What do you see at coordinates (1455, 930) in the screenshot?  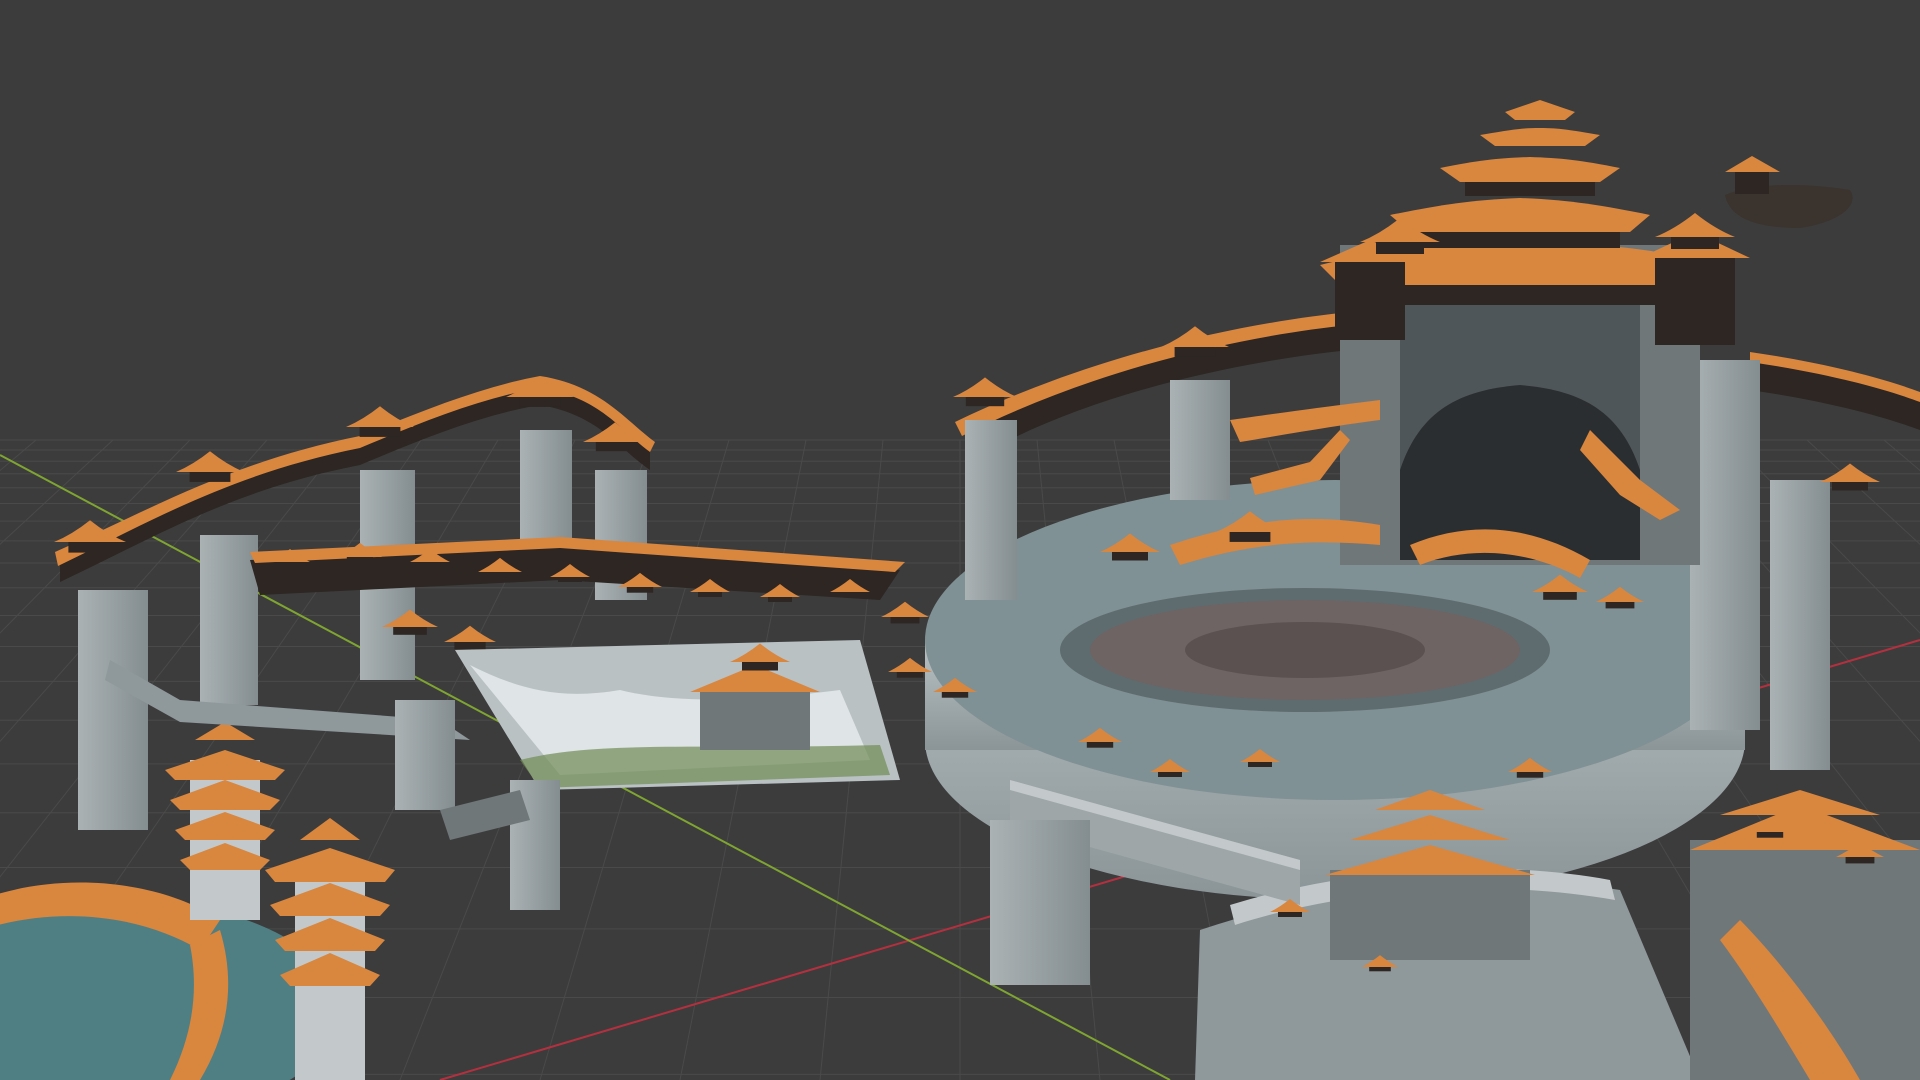 I see `lower-right-complex` at bounding box center [1455, 930].